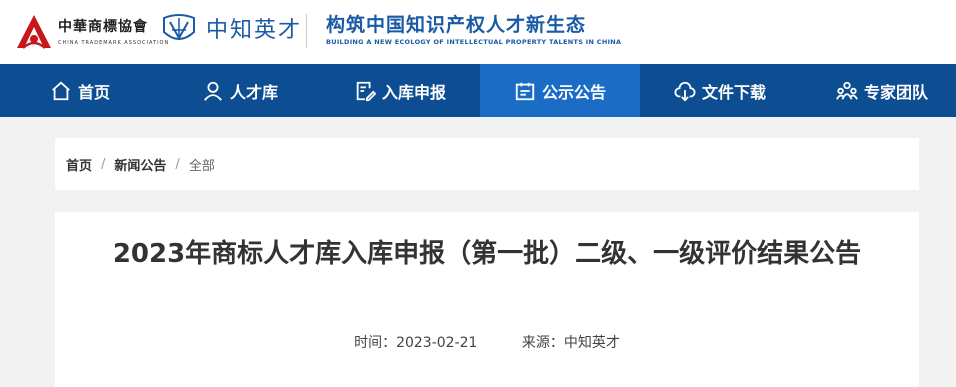 The image size is (956, 387). I want to click on association-logo: 中華商標協會 CHINA TRADEMARK ASSOCIATION, so click(89, 32).